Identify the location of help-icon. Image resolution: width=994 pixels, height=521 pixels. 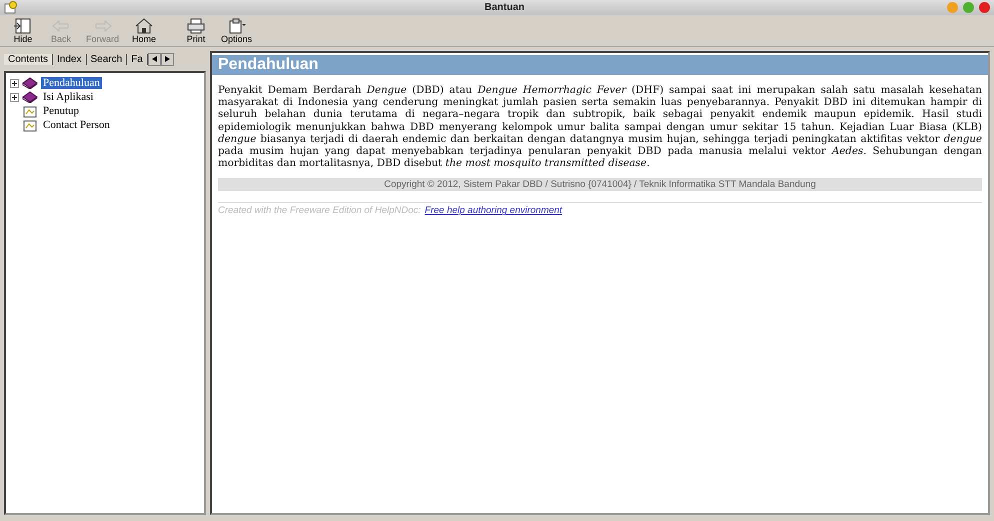
(11, 7).